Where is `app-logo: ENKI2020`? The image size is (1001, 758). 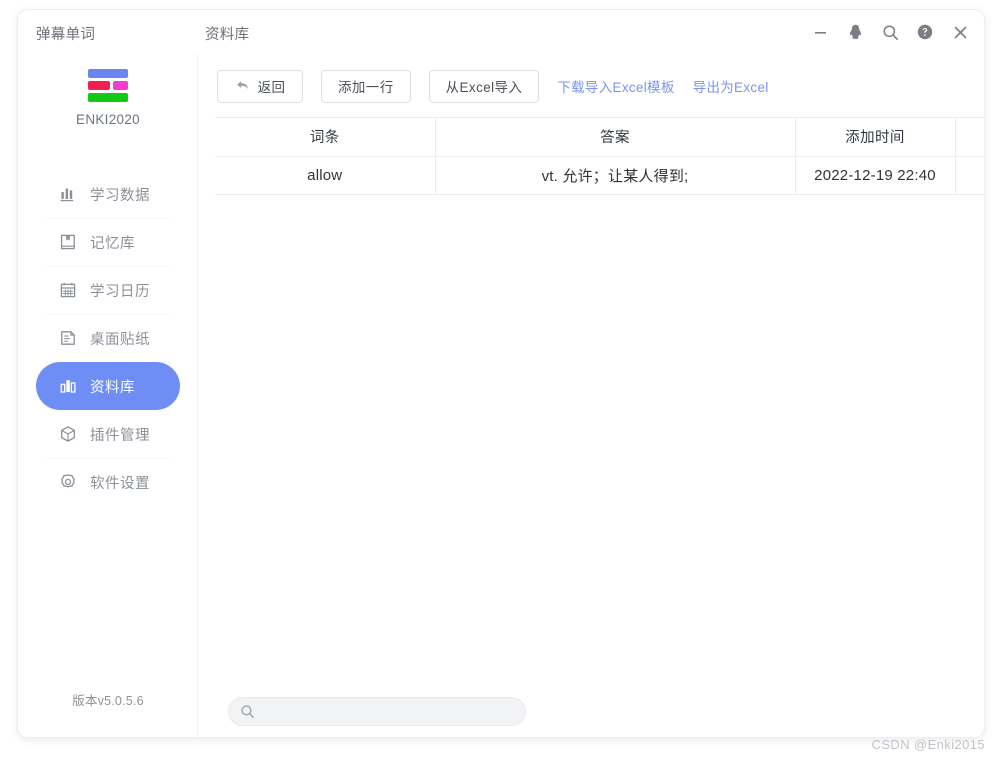 app-logo: ENKI2020 is located at coordinates (108, 97).